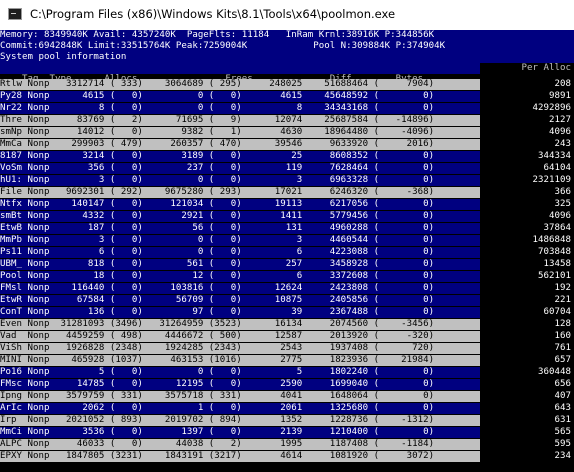 This screenshot has width=574, height=472. Describe the element at coordinates (527, 408) in the screenshot. I see `per-alloc-value: 643` at that location.